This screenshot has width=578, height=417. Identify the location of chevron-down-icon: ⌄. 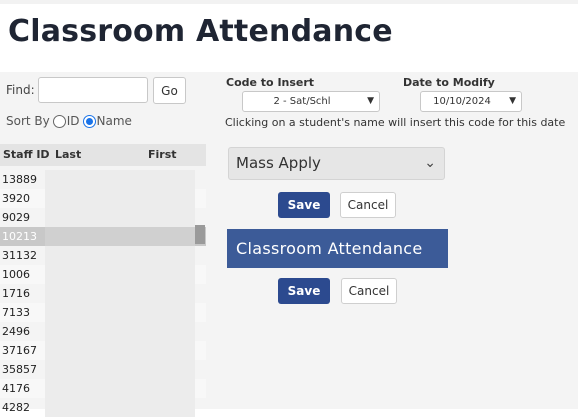
(430, 163).